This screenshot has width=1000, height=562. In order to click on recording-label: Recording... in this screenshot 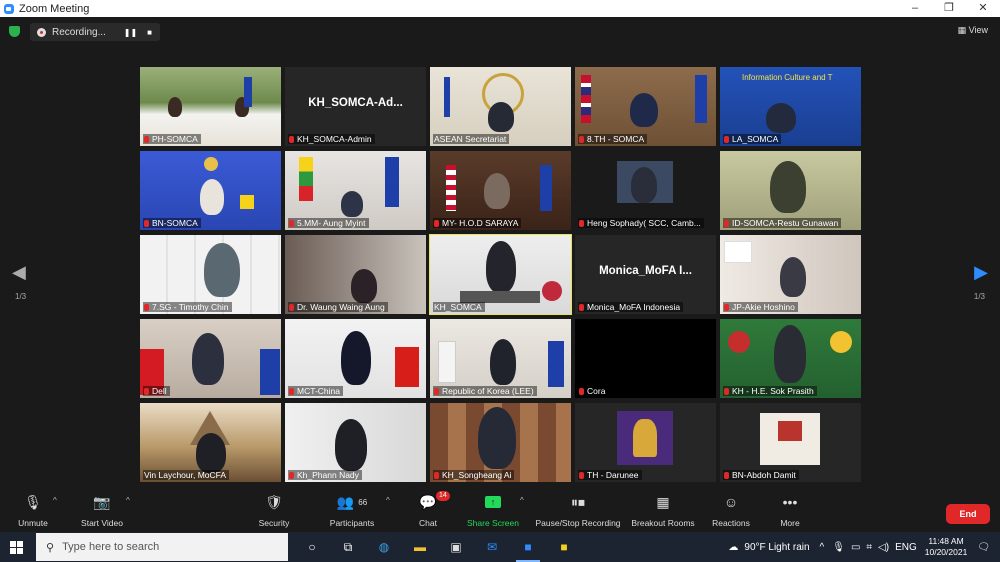, I will do `click(79, 32)`.